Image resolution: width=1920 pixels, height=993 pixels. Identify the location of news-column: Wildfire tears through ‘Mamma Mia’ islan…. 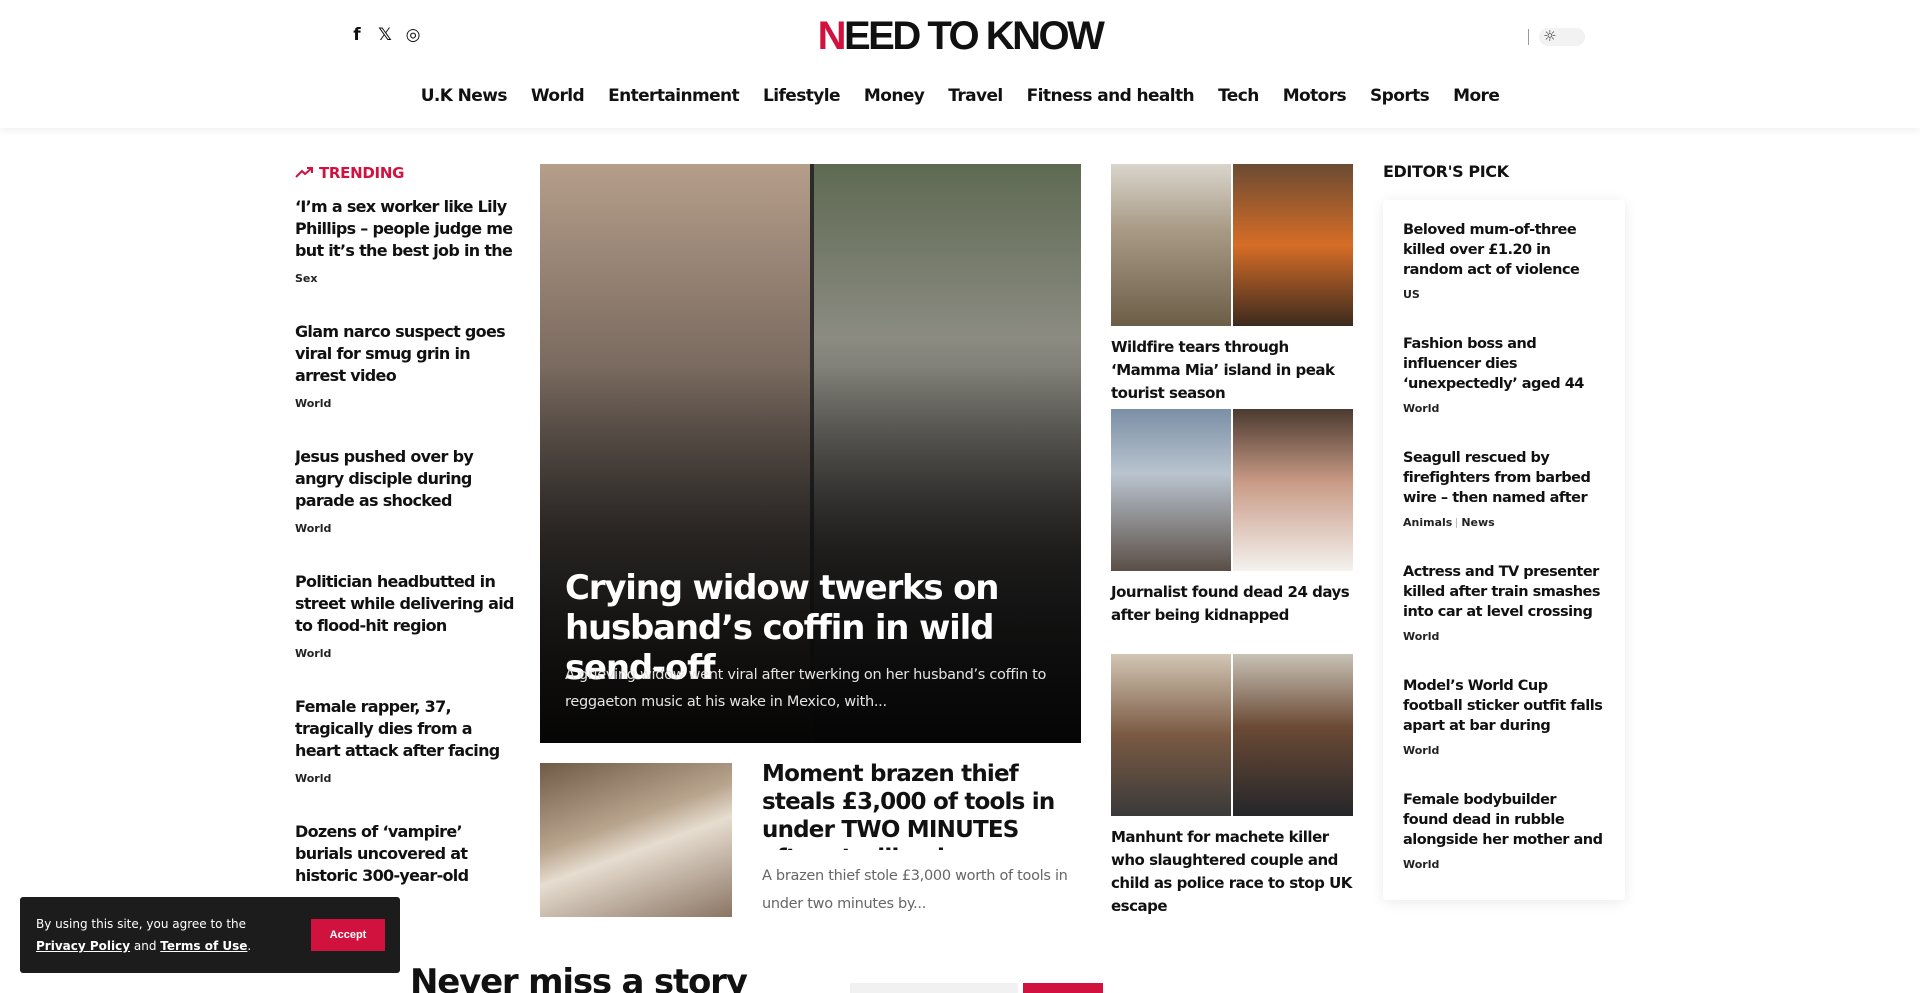
(1232, 539).